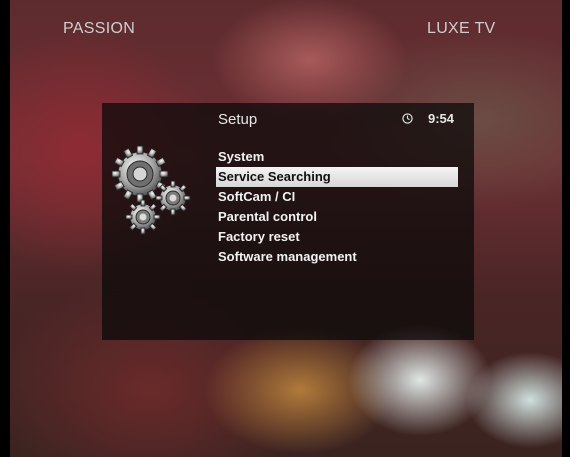 This screenshot has width=570, height=457. What do you see at coordinates (407, 118) in the screenshot?
I see `clock-icon` at bounding box center [407, 118].